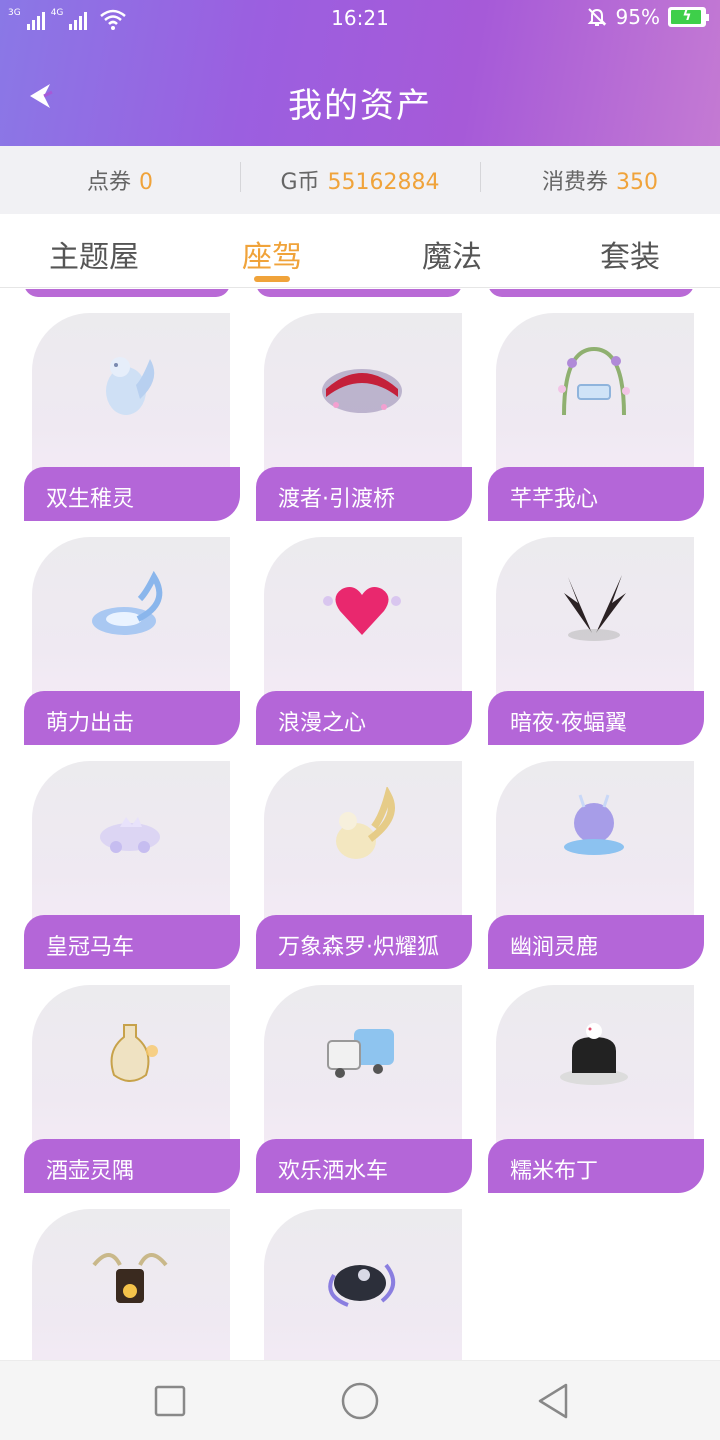 The height and width of the screenshot is (1440, 720). What do you see at coordinates (595, 608) in the screenshot?
I see `bat-wings-icon` at bounding box center [595, 608].